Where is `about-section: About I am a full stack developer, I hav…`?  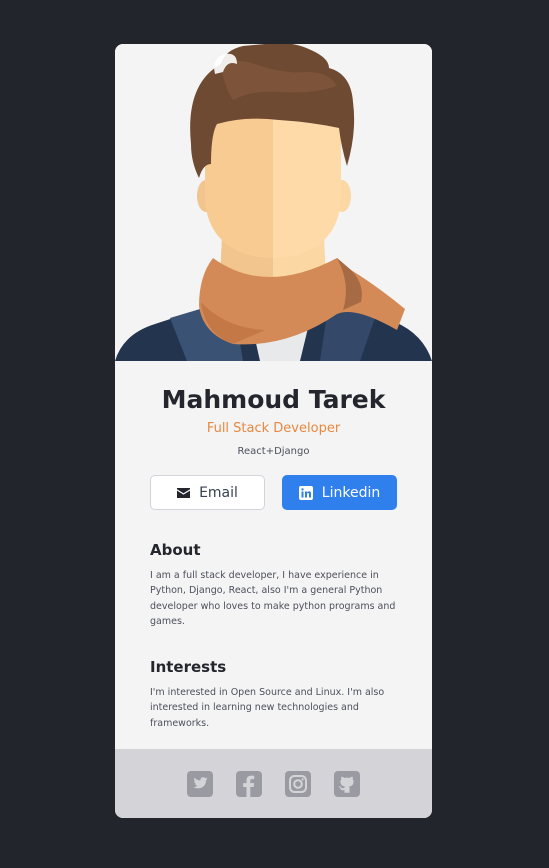
about-section: About I am a full stack developer, I hav… is located at coordinates (273, 585).